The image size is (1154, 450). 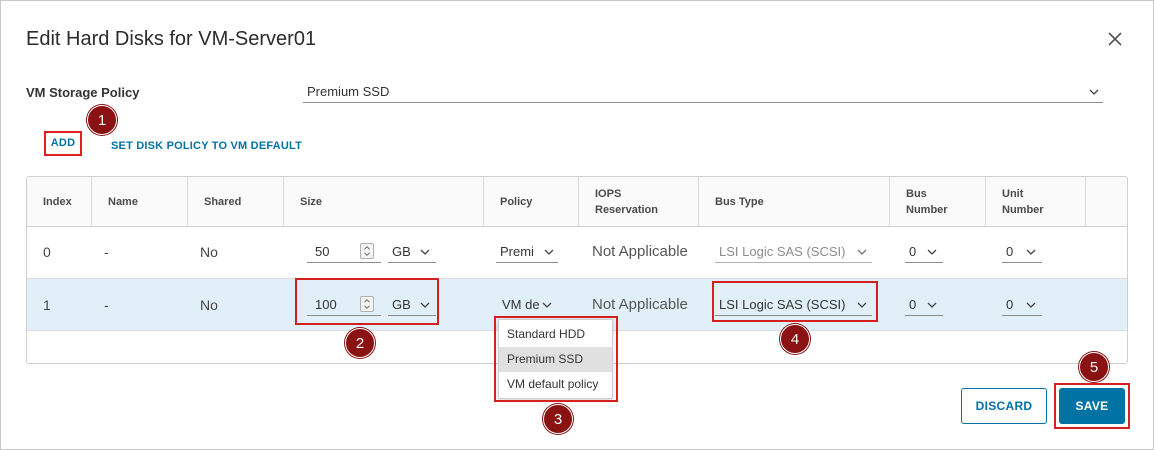 What do you see at coordinates (322, 251) in the screenshot?
I see `disk-size-value: 50` at bounding box center [322, 251].